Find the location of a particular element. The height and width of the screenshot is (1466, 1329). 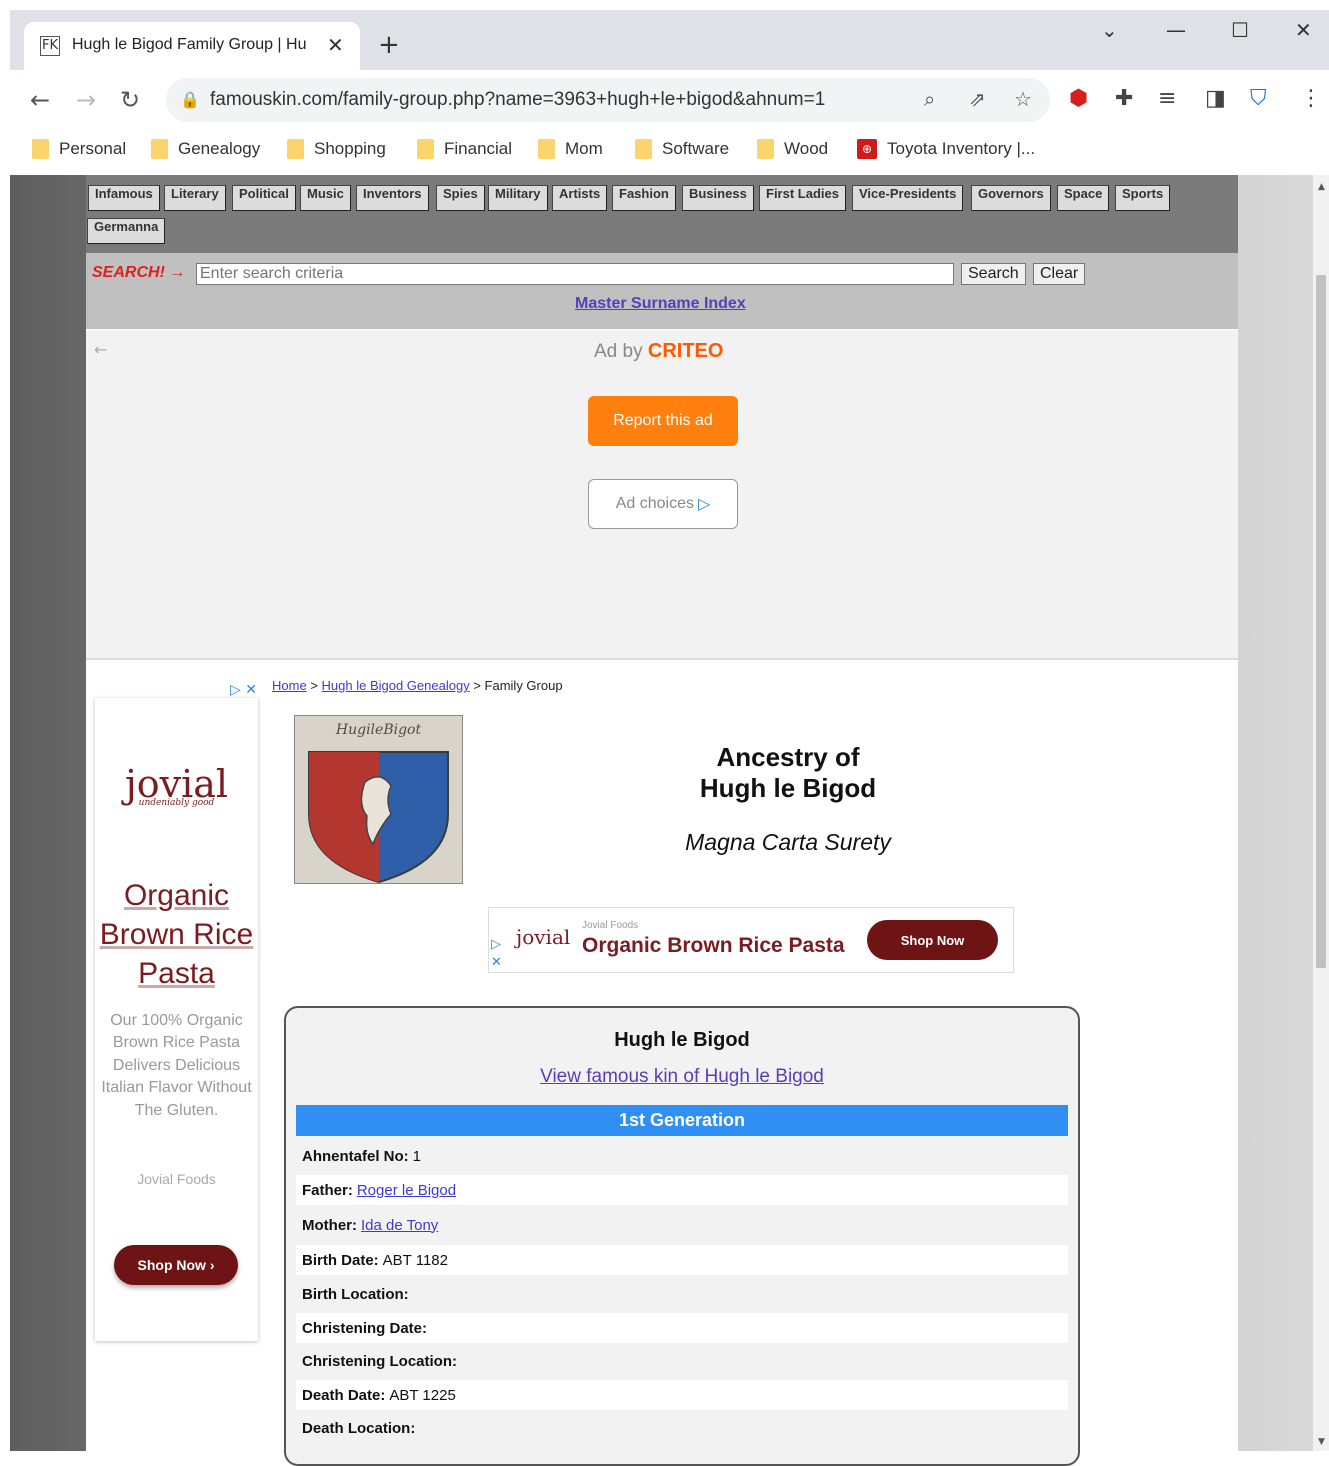

bookmark-label: Shopping is located at coordinates (350, 148).